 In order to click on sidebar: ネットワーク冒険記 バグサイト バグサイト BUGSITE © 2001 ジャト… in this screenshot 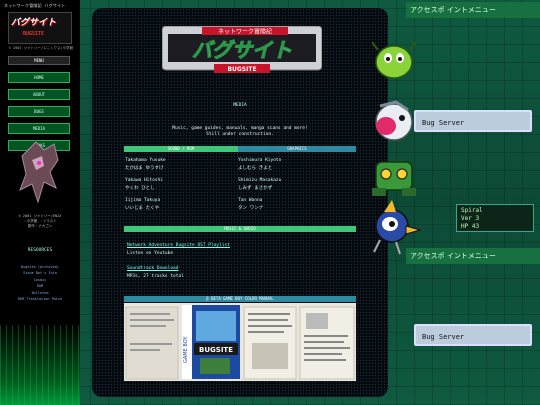, I will do `click(40, 202)`.